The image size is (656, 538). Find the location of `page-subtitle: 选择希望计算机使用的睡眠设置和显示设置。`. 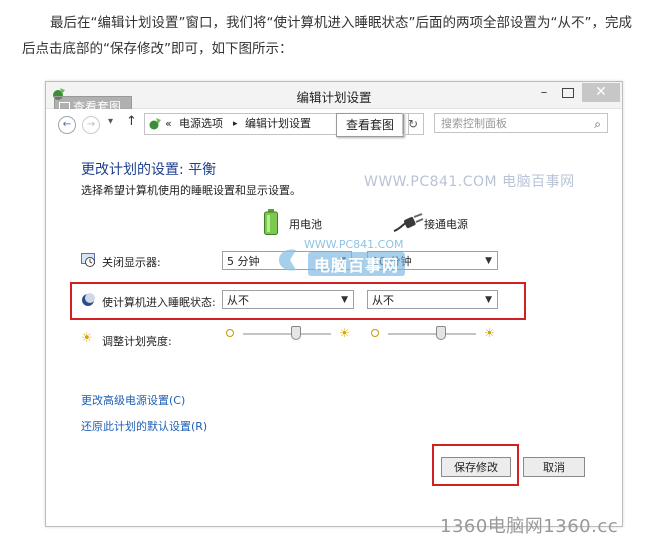

page-subtitle: 选择希望计算机使用的睡眠设置和显示设置。 is located at coordinates (191, 190).